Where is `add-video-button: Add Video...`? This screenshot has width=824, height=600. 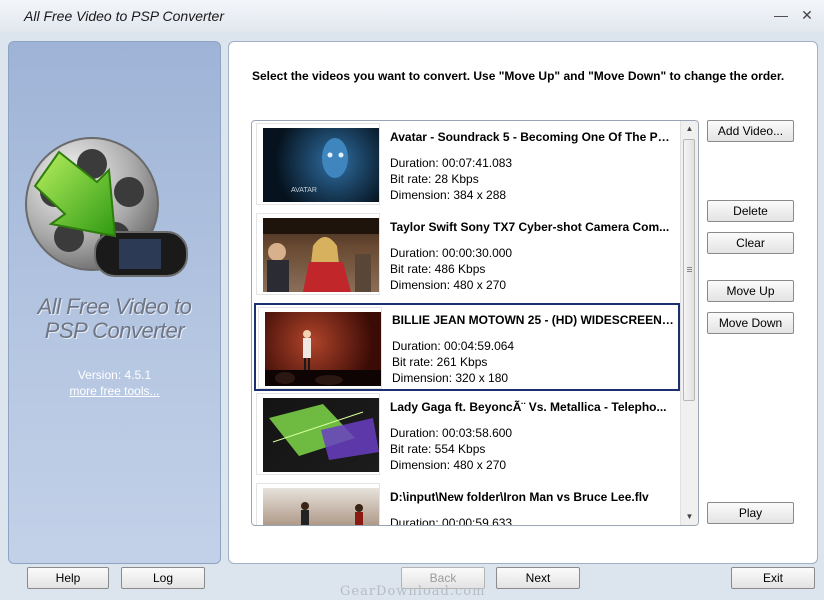
add-video-button: Add Video... is located at coordinates (750, 131).